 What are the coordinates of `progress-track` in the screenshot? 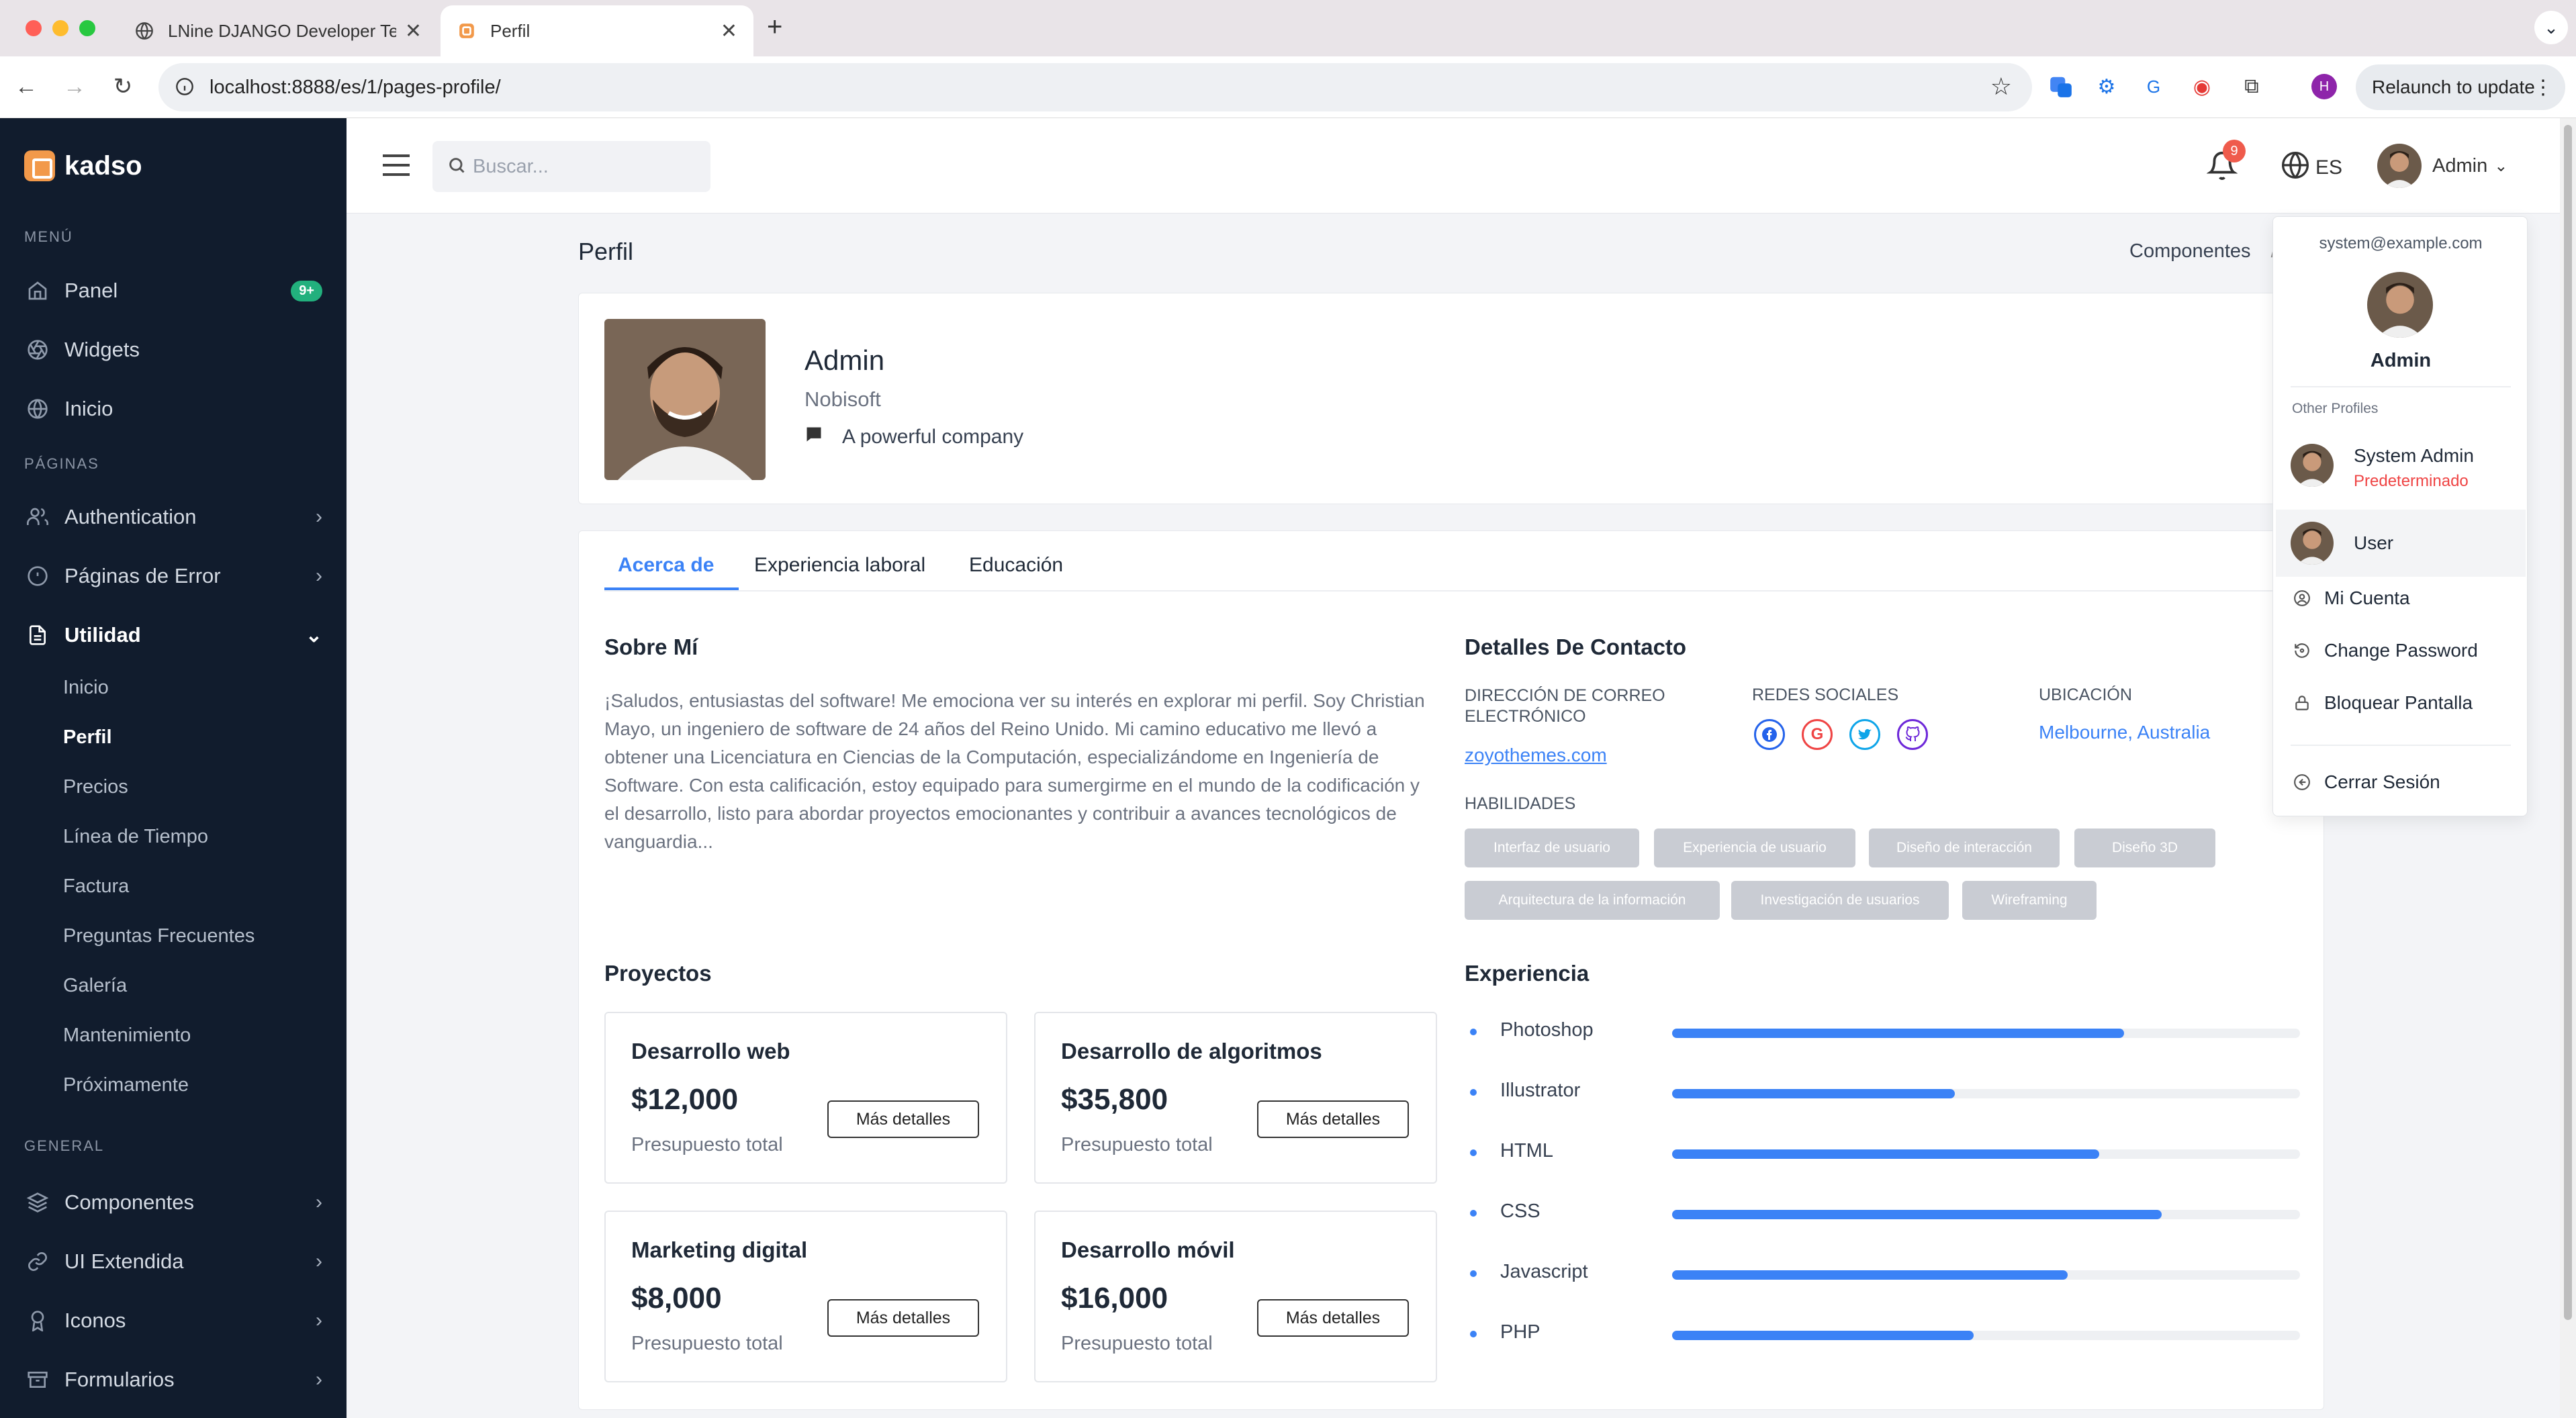 It's located at (1986, 1093).